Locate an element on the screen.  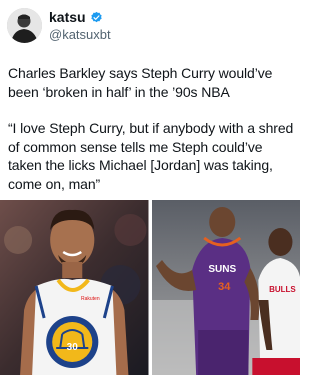
suns-wordmark: SUNS is located at coordinates (222, 269).